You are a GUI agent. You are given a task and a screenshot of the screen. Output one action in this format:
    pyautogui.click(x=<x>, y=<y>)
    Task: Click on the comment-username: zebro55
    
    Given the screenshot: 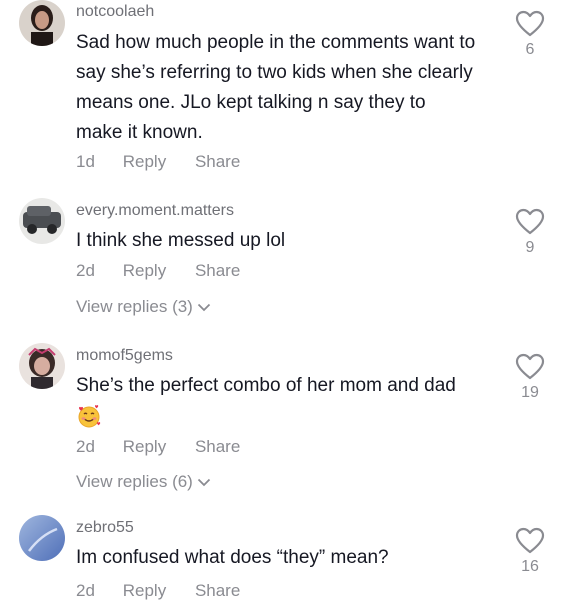 What is the action you would take?
    pyautogui.click(x=105, y=528)
    